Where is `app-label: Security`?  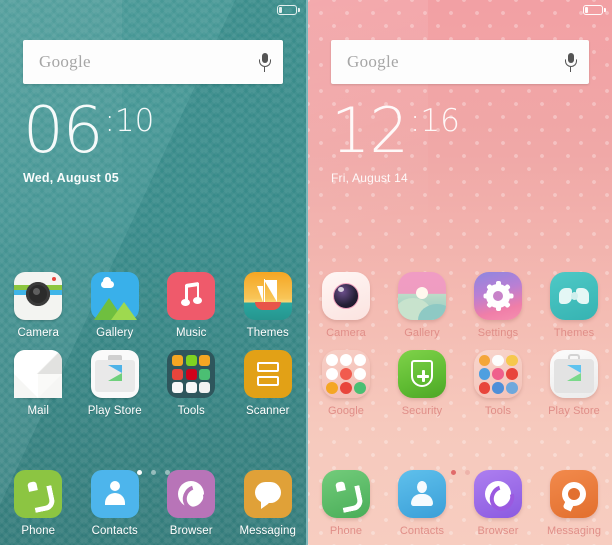 app-label: Security is located at coordinates (422, 411).